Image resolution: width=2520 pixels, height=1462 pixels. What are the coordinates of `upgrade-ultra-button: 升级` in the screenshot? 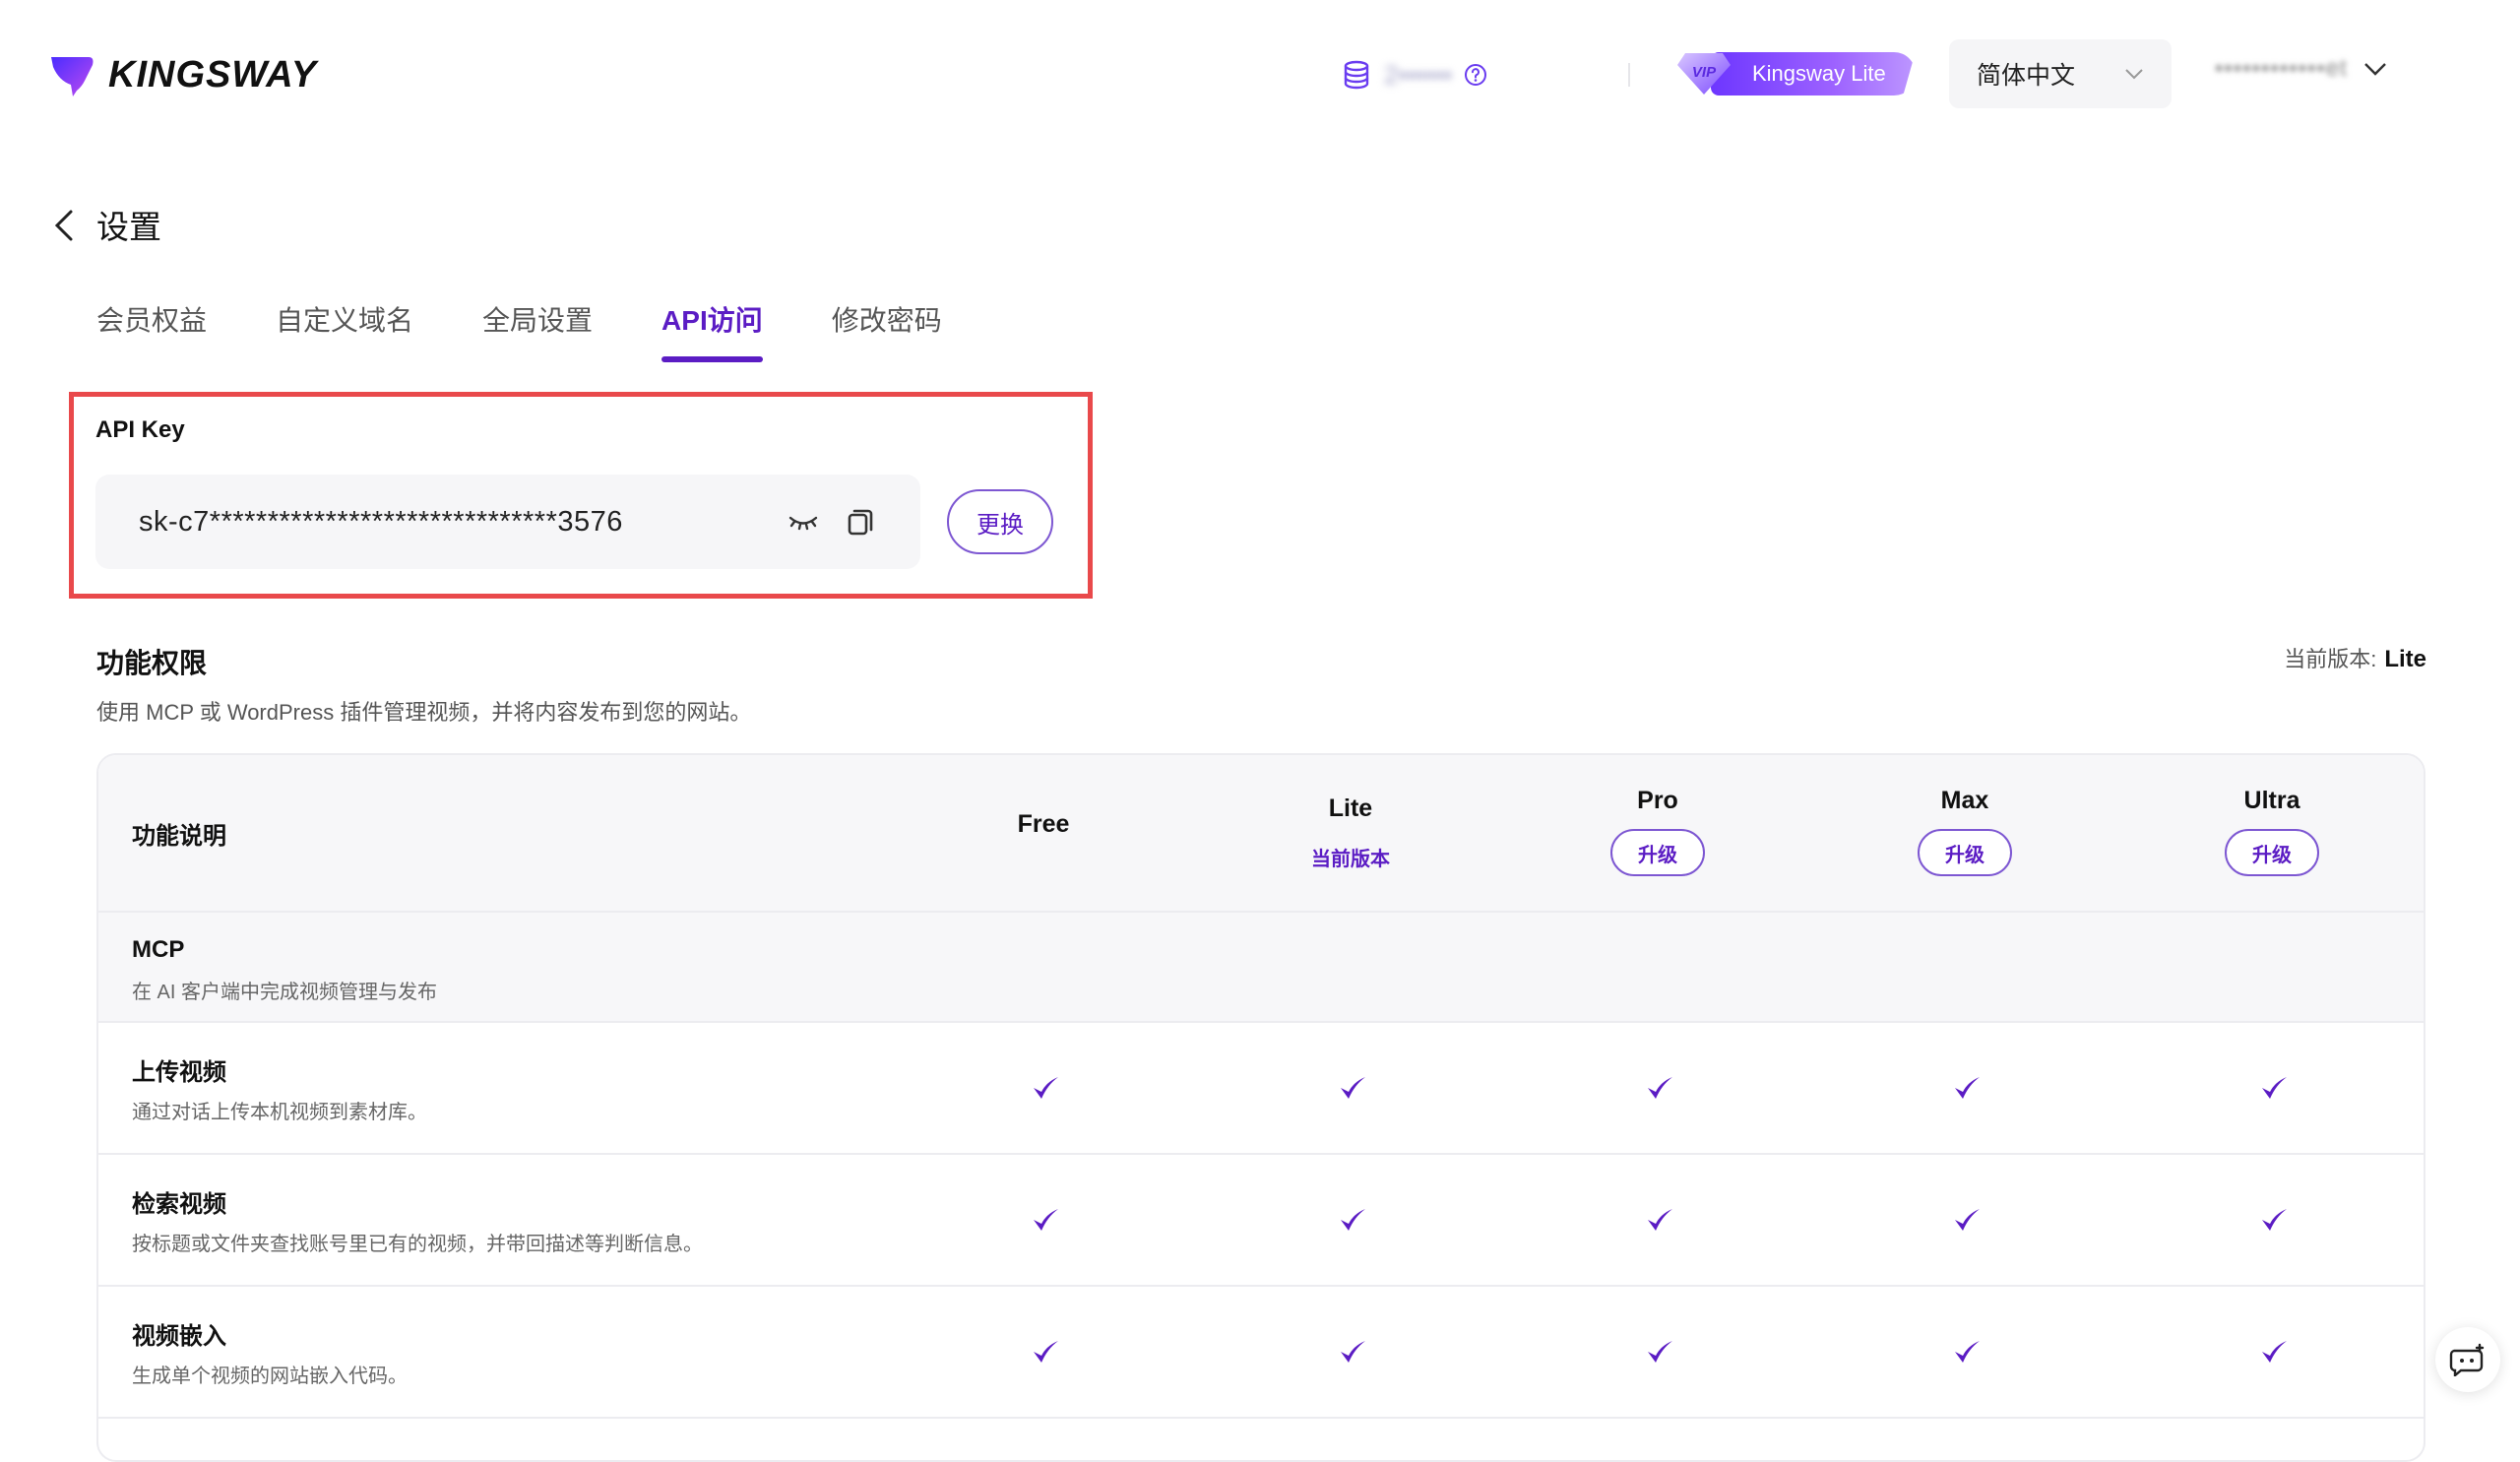 It's located at (2272, 852).